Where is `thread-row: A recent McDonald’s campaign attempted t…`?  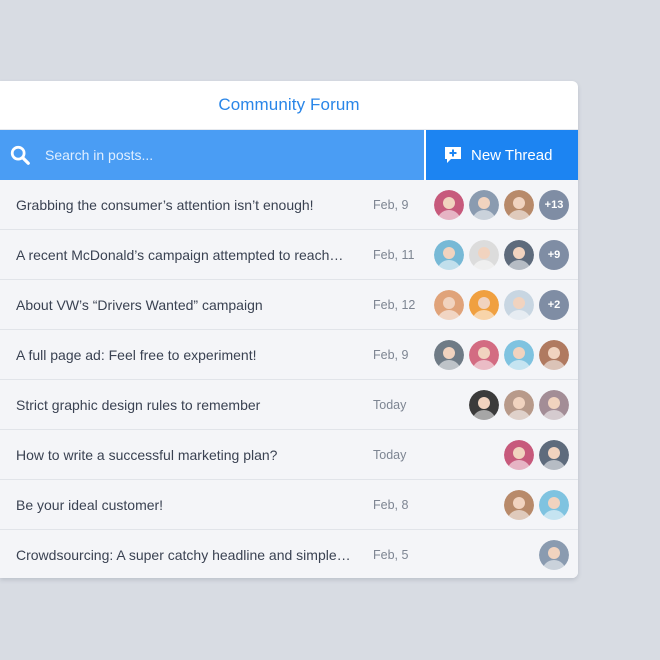 thread-row: A recent McDonald’s campaign attempted t… is located at coordinates (289, 255).